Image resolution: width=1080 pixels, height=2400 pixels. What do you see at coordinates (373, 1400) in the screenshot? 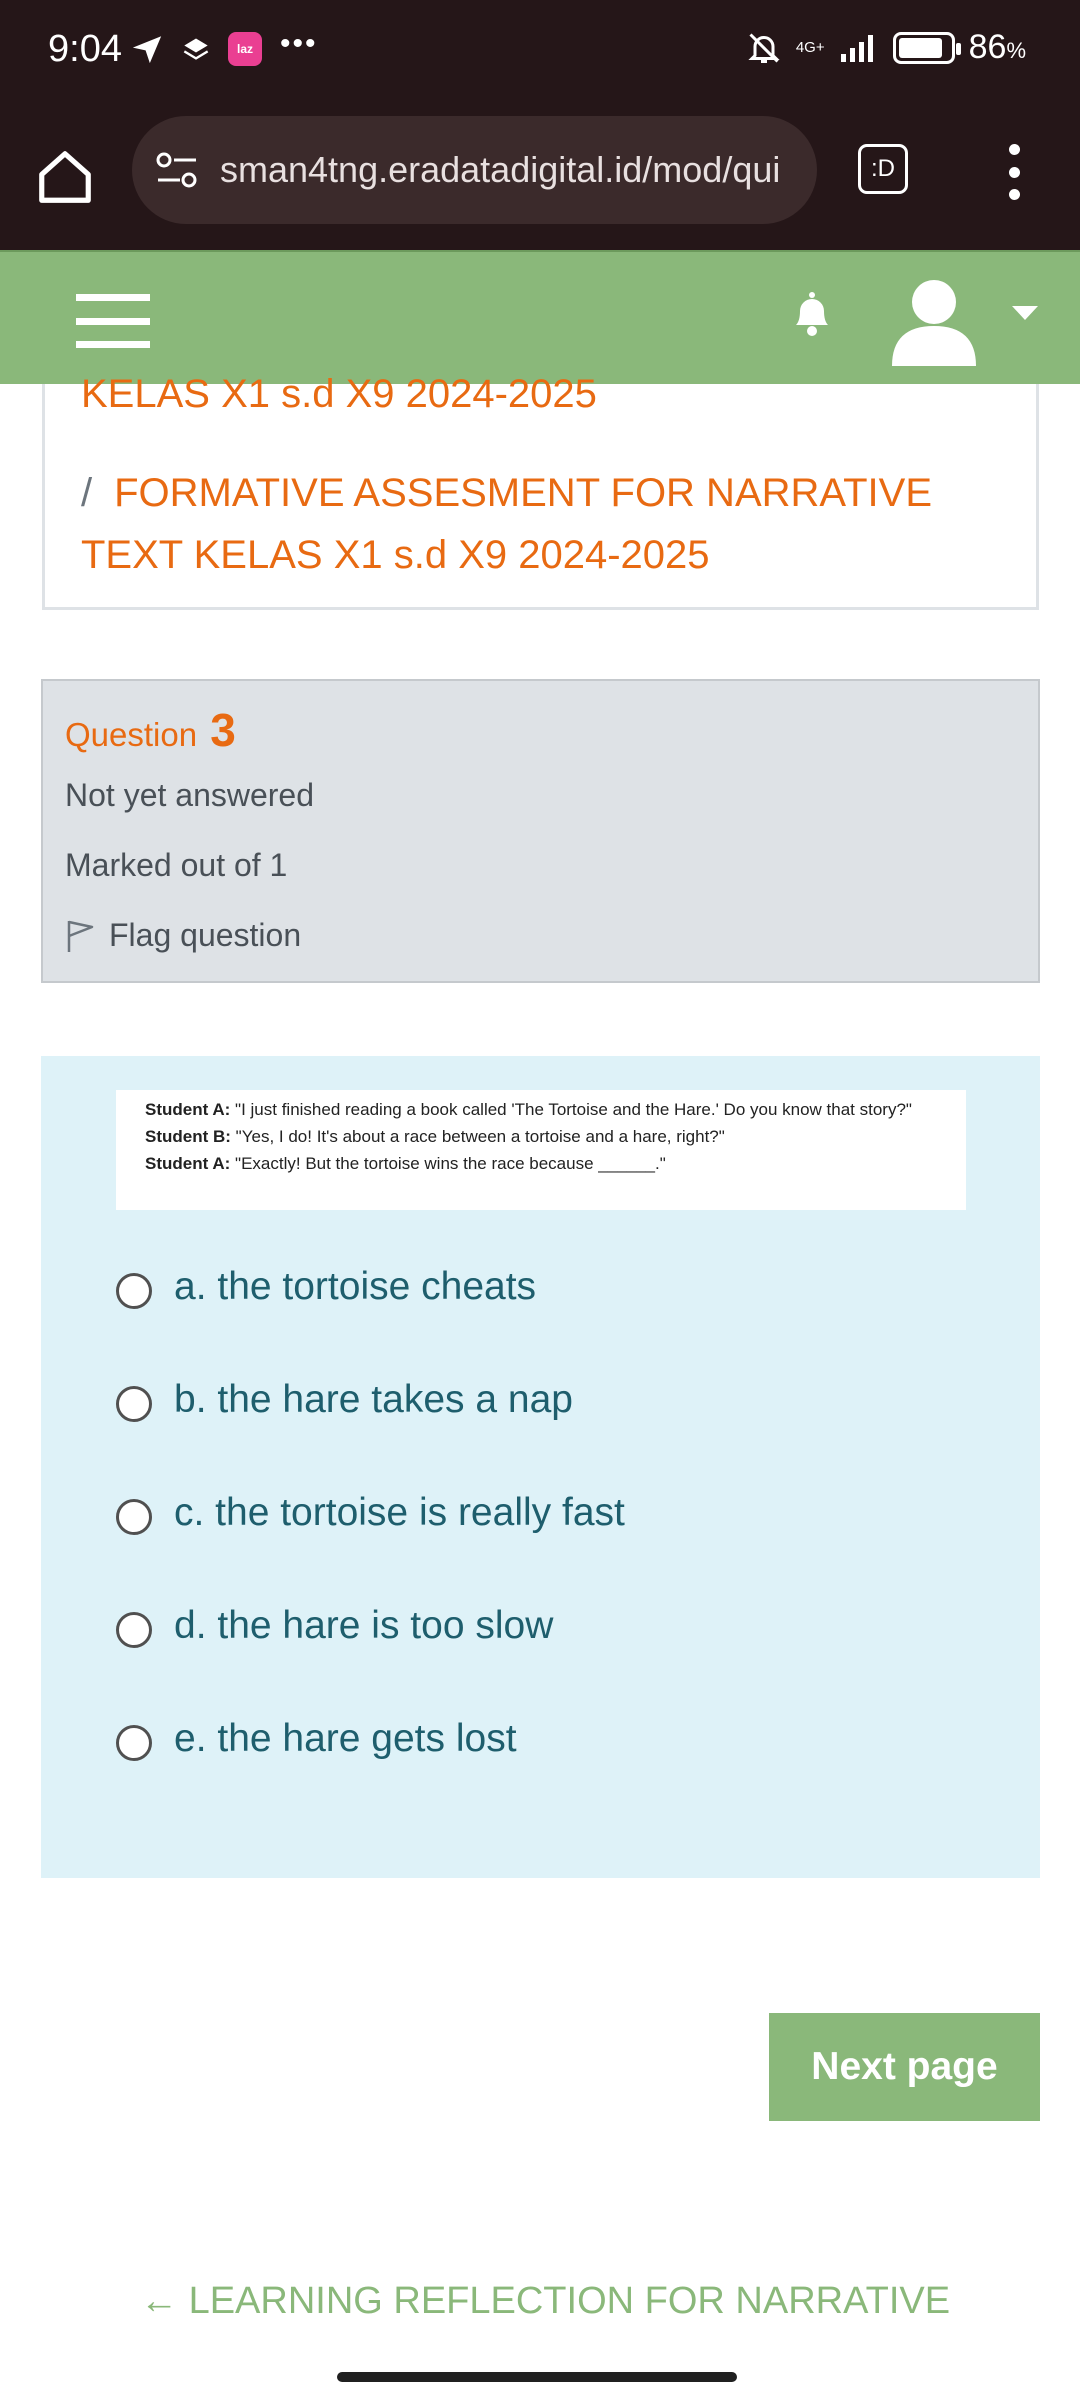
I see `answer-label: b. the hare takes a nap` at bounding box center [373, 1400].